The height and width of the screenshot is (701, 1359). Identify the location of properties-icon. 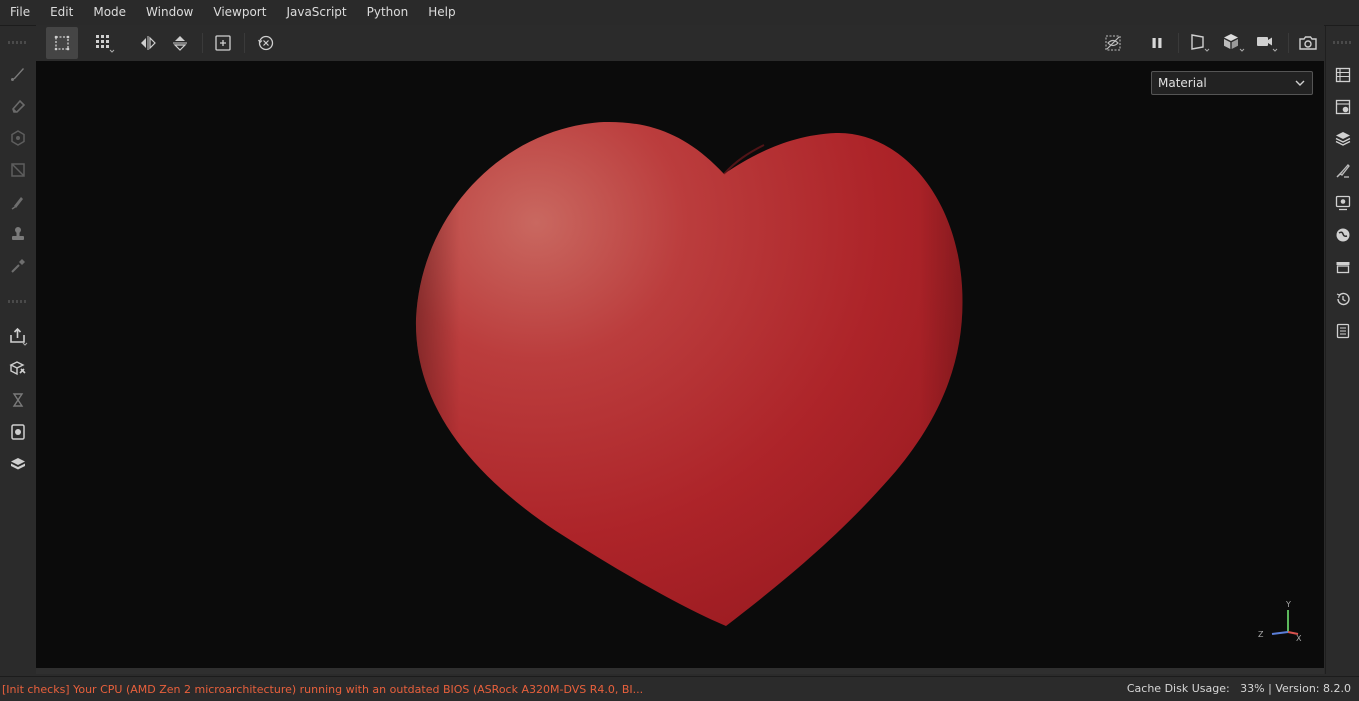
(1343, 171).